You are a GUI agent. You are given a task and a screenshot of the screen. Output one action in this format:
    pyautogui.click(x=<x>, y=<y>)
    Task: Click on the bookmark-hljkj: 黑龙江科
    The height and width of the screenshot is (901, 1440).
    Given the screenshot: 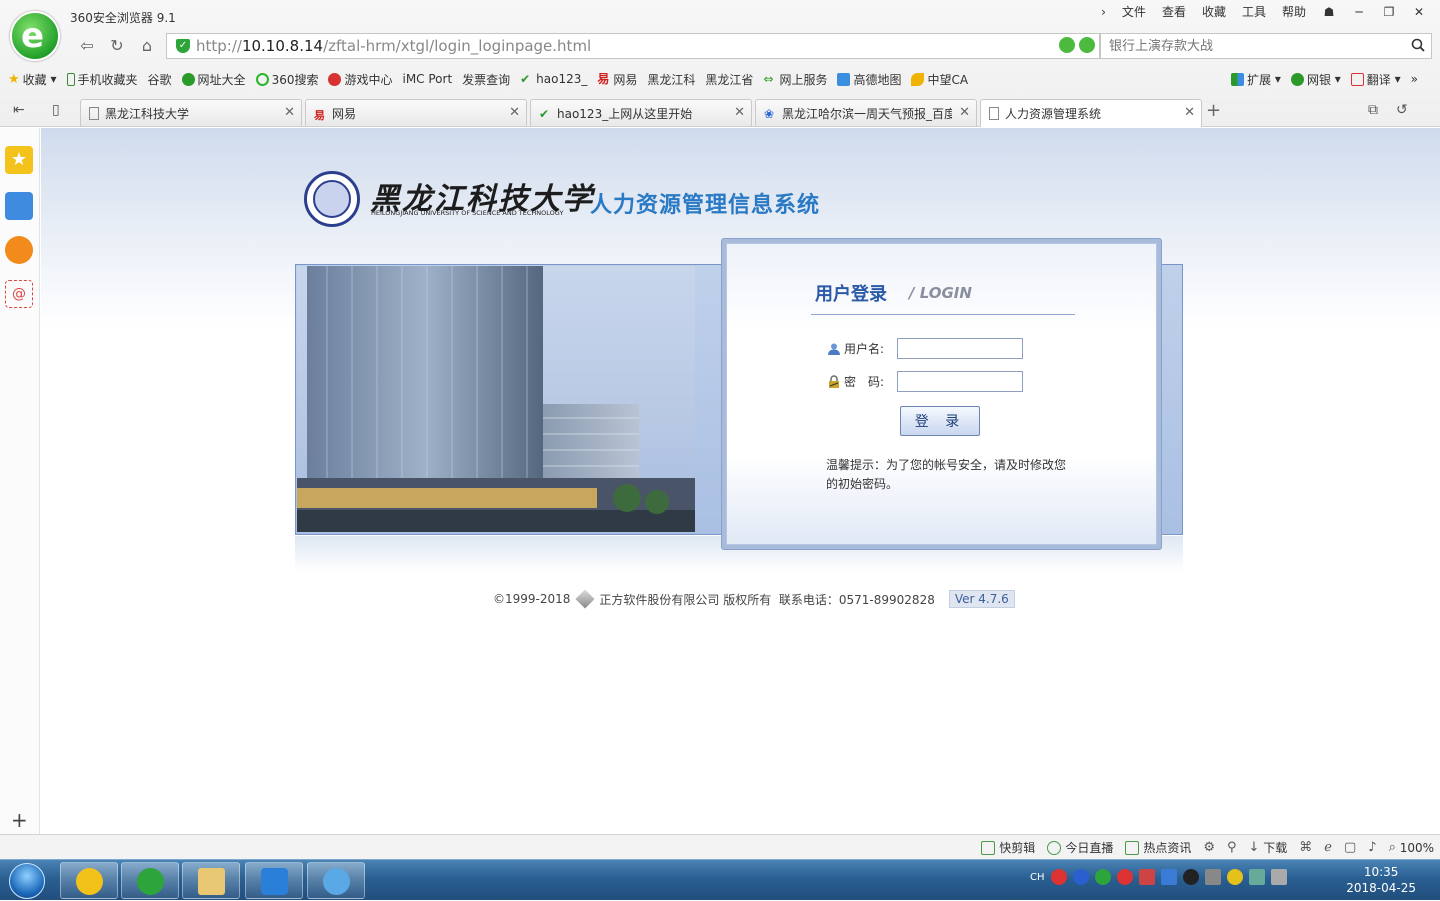 What is the action you would take?
    pyautogui.click(x=368, y=139)
    